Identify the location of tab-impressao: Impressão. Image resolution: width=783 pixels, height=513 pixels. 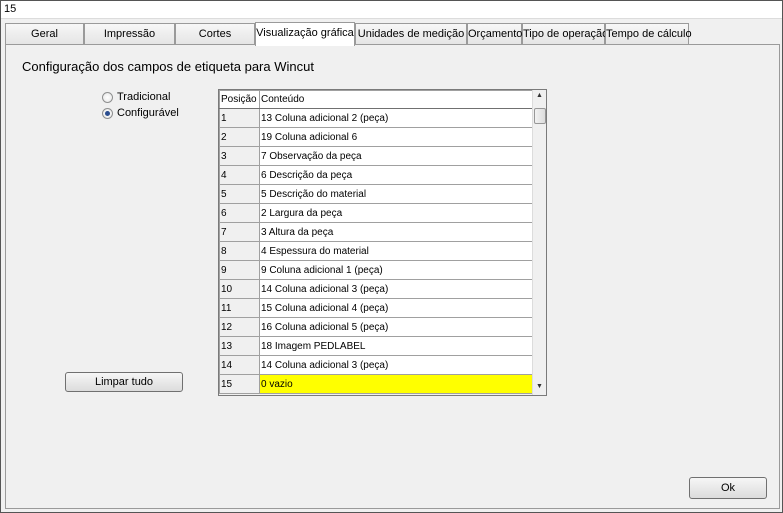
(129, 34).